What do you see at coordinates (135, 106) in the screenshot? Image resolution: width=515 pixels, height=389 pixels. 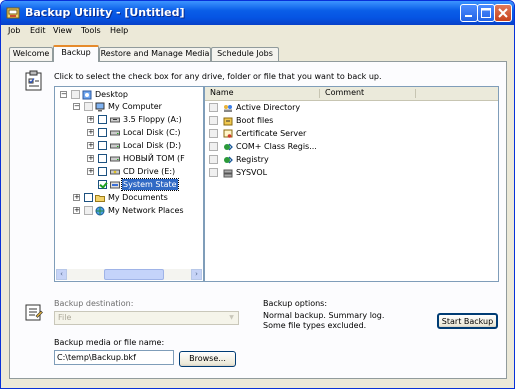 I see `tree-label: My Computer` at bounding box center [135, 106].